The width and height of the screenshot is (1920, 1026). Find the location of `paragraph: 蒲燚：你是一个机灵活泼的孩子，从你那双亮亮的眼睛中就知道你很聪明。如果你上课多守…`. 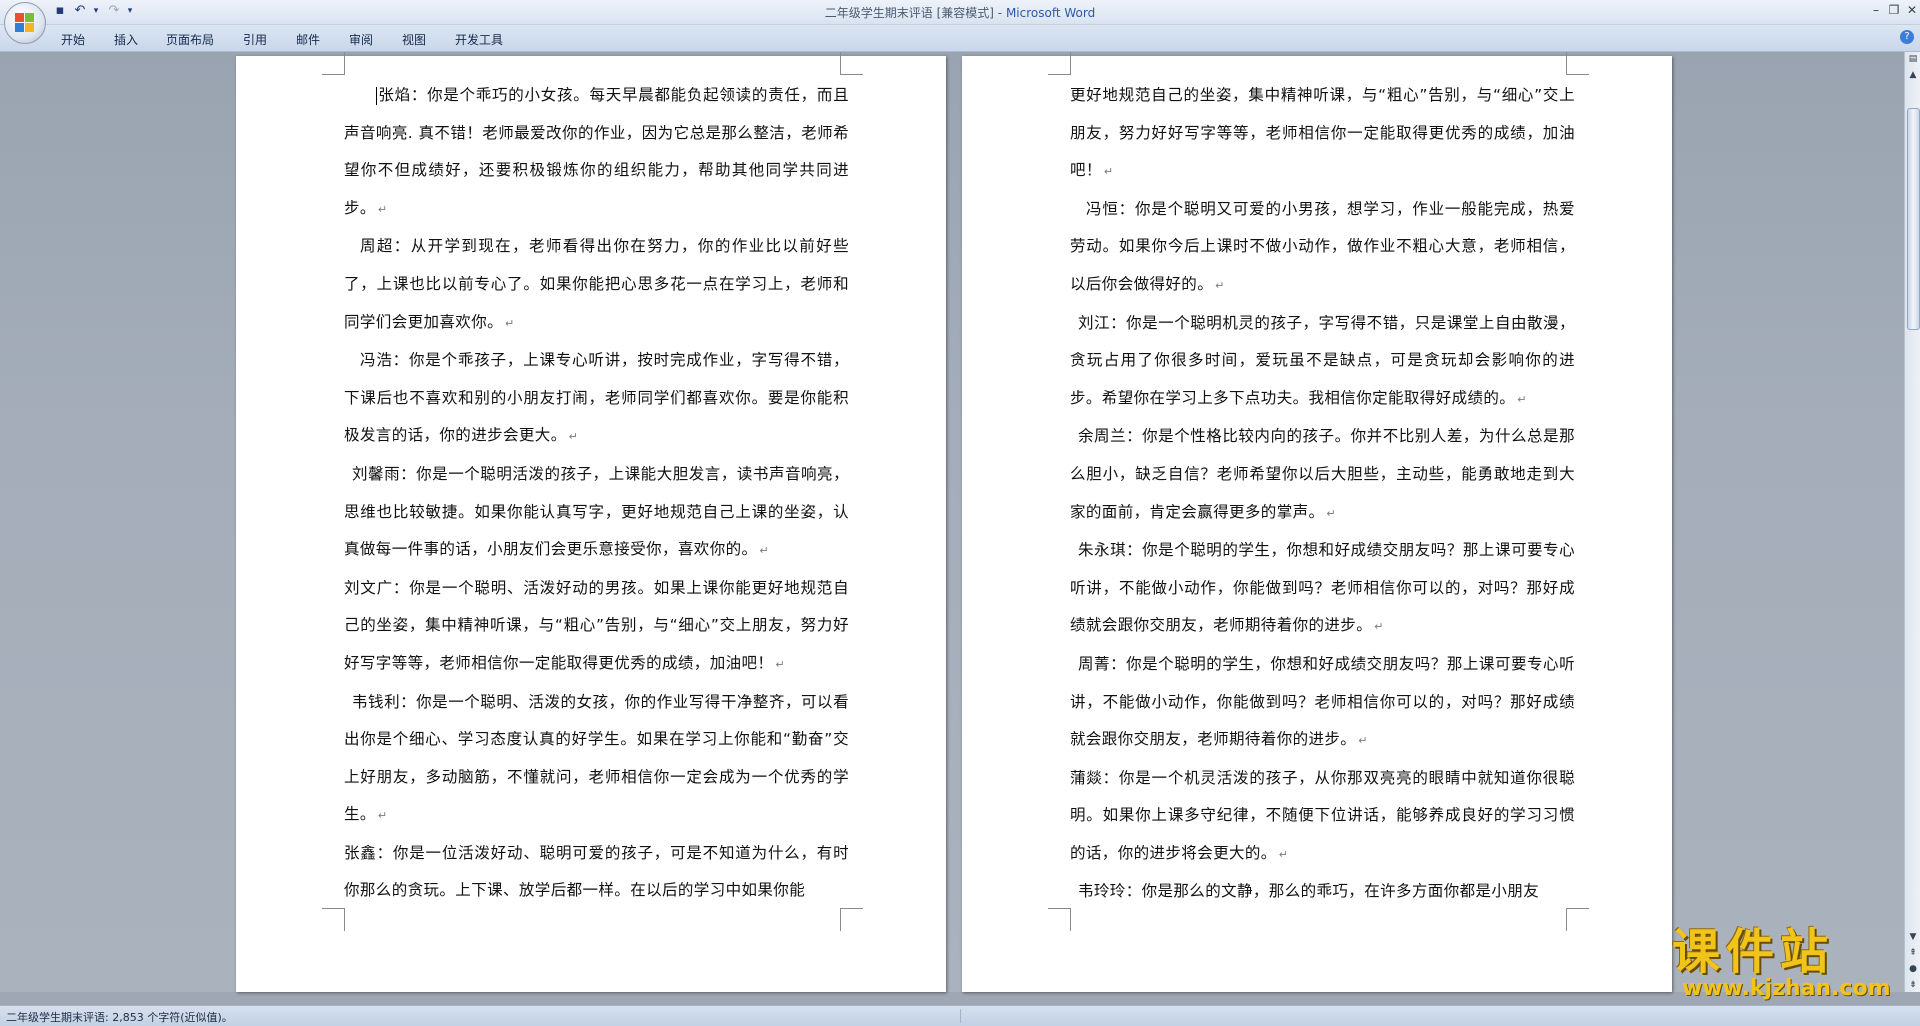

paragraph: 蒲燚：你是一个机灵活泼的孩子，从你那双亮亮的眼睛中就知道你很聪明。如果你上课多守… is located at coordinates (1322, 817).